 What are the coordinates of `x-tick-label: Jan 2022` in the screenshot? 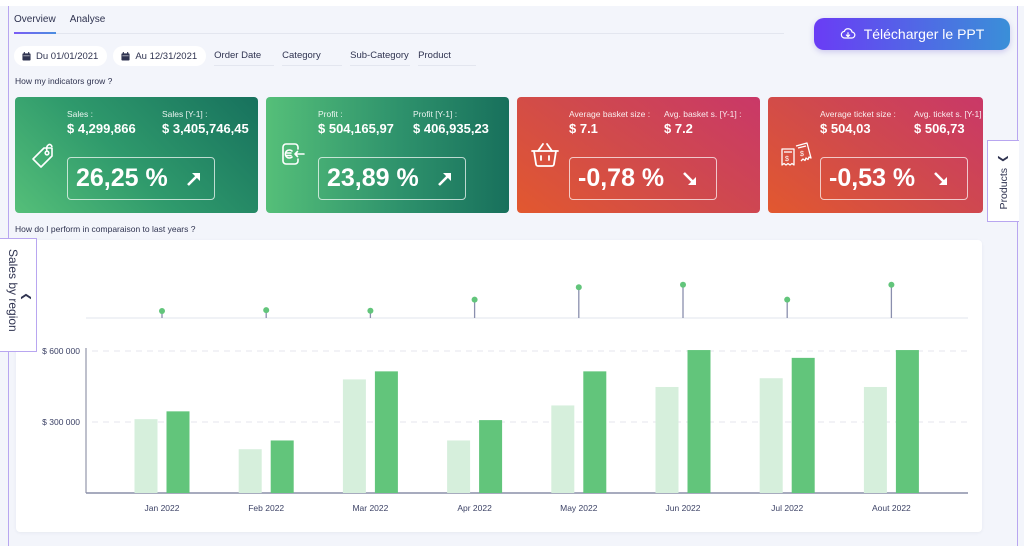 It's located at (162, 508).